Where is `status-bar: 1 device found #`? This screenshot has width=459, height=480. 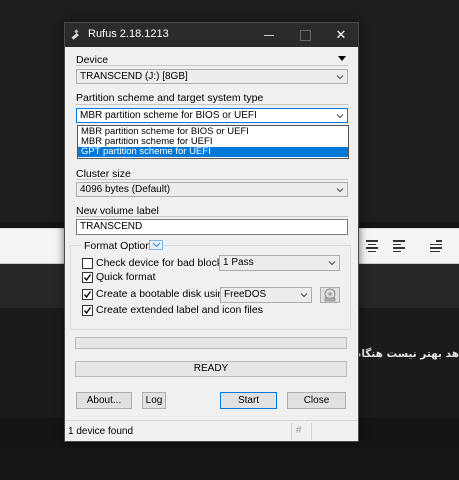
status-bar: 1 device found # is located at coordinates (211, 430).